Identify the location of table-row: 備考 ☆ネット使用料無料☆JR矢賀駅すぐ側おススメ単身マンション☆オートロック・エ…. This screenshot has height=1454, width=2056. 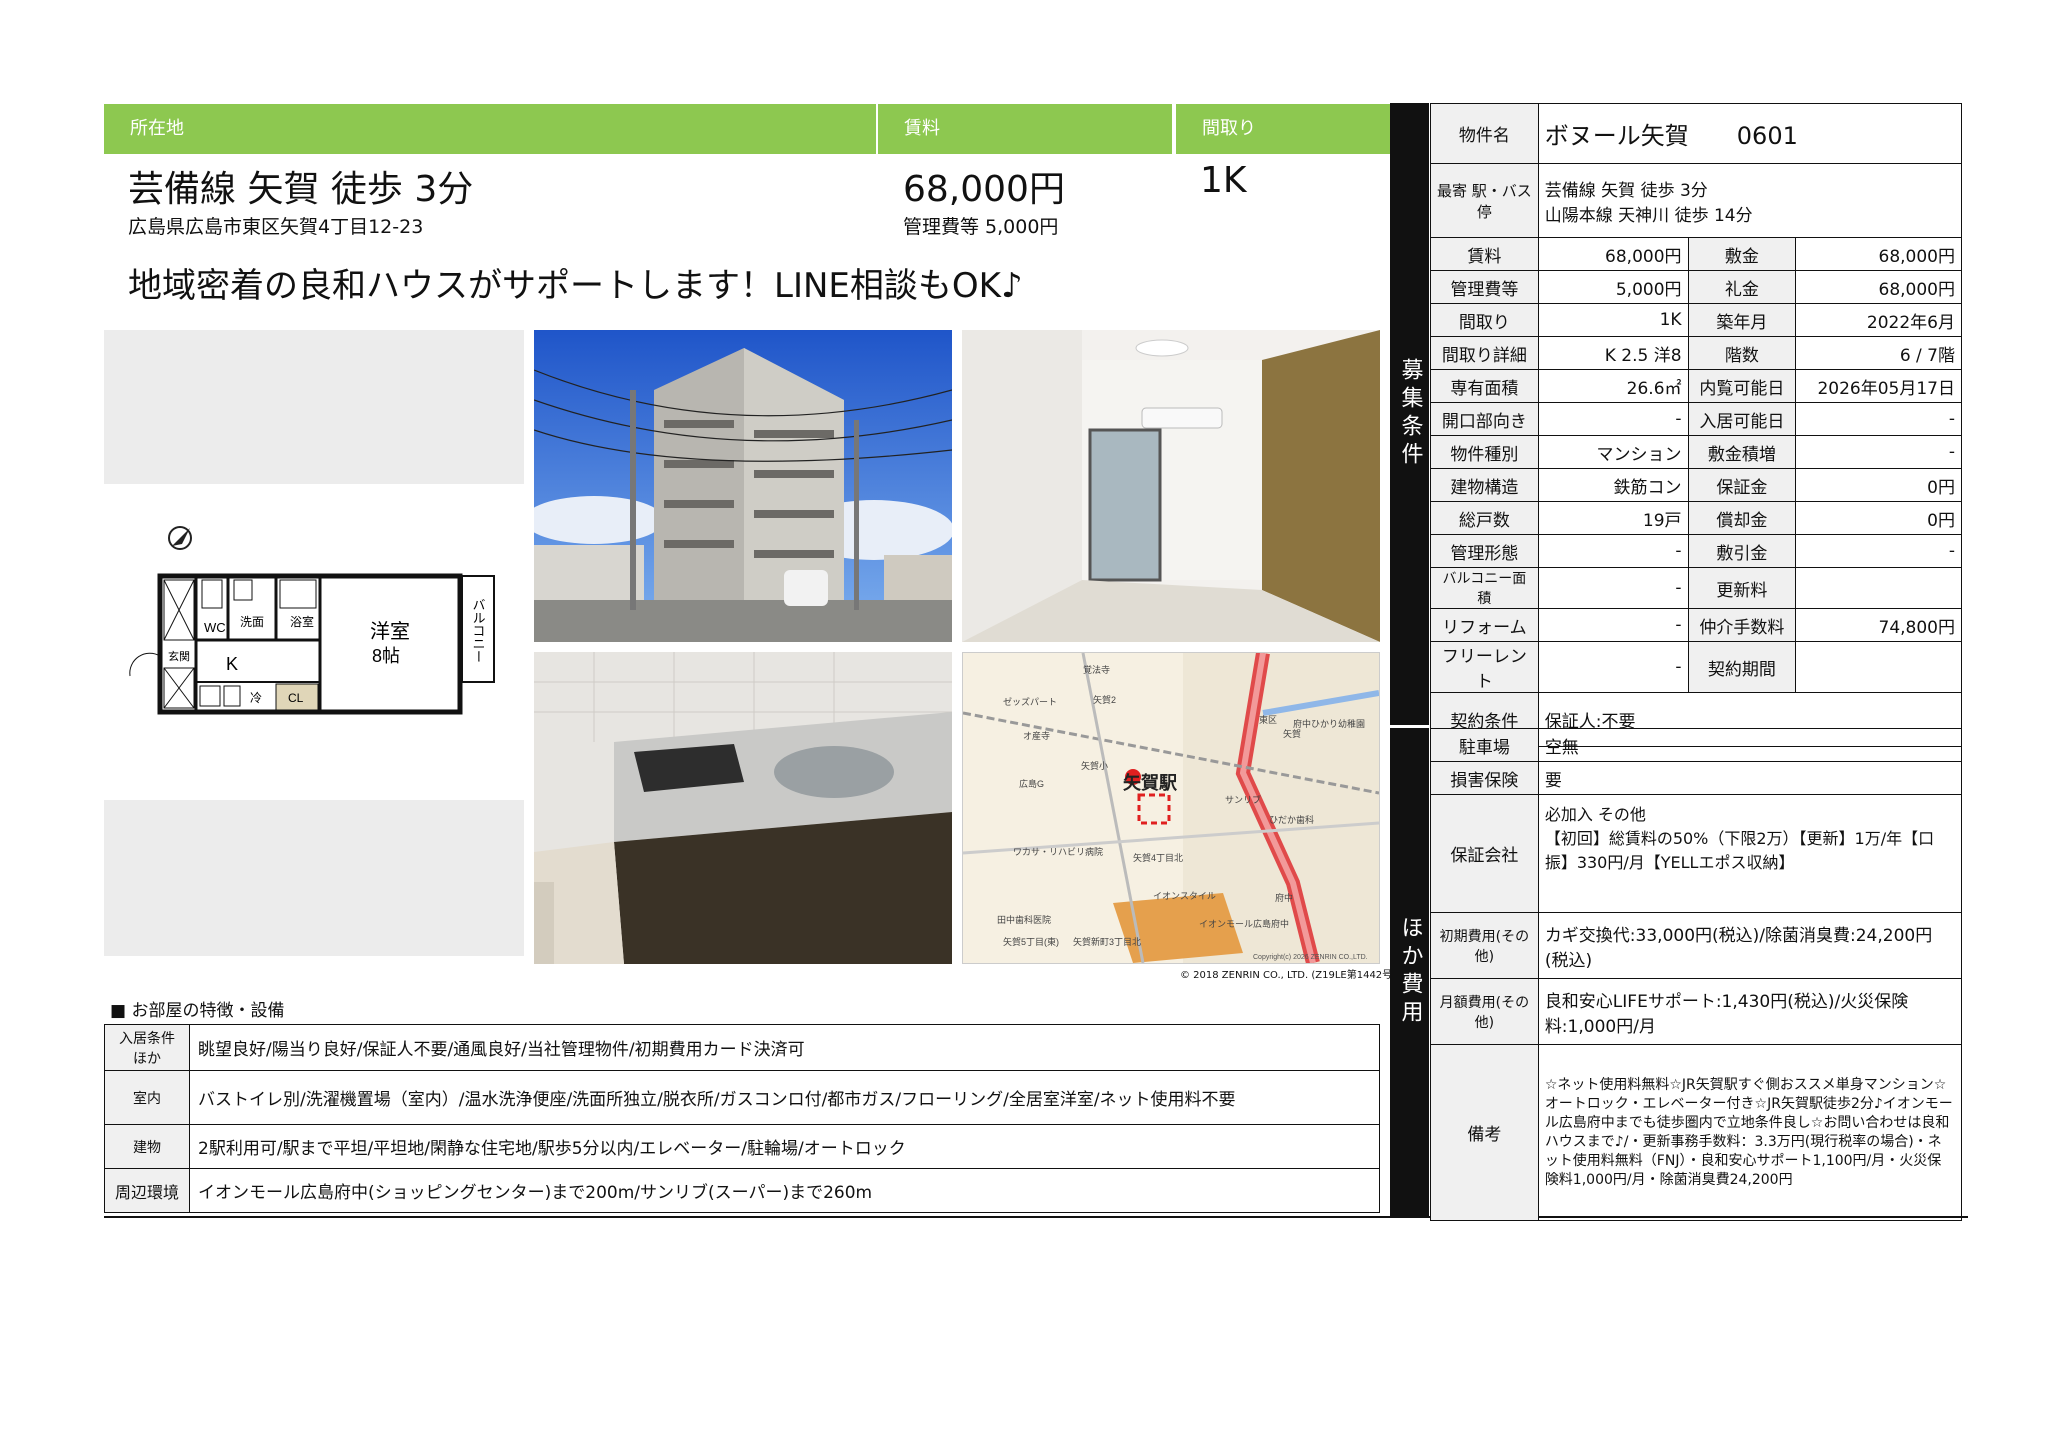
(1696, 1132).